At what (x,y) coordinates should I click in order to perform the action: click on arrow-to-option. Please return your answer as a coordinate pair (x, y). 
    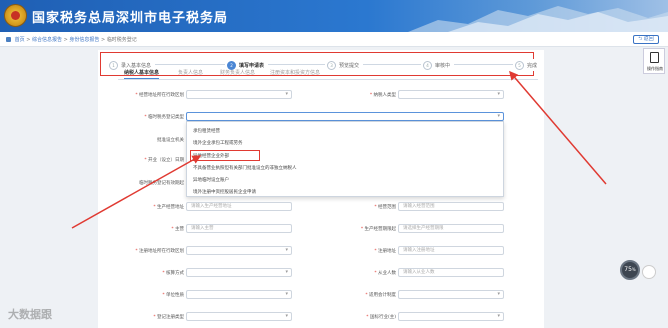
    Looking at the image, I should click on (136, 192).